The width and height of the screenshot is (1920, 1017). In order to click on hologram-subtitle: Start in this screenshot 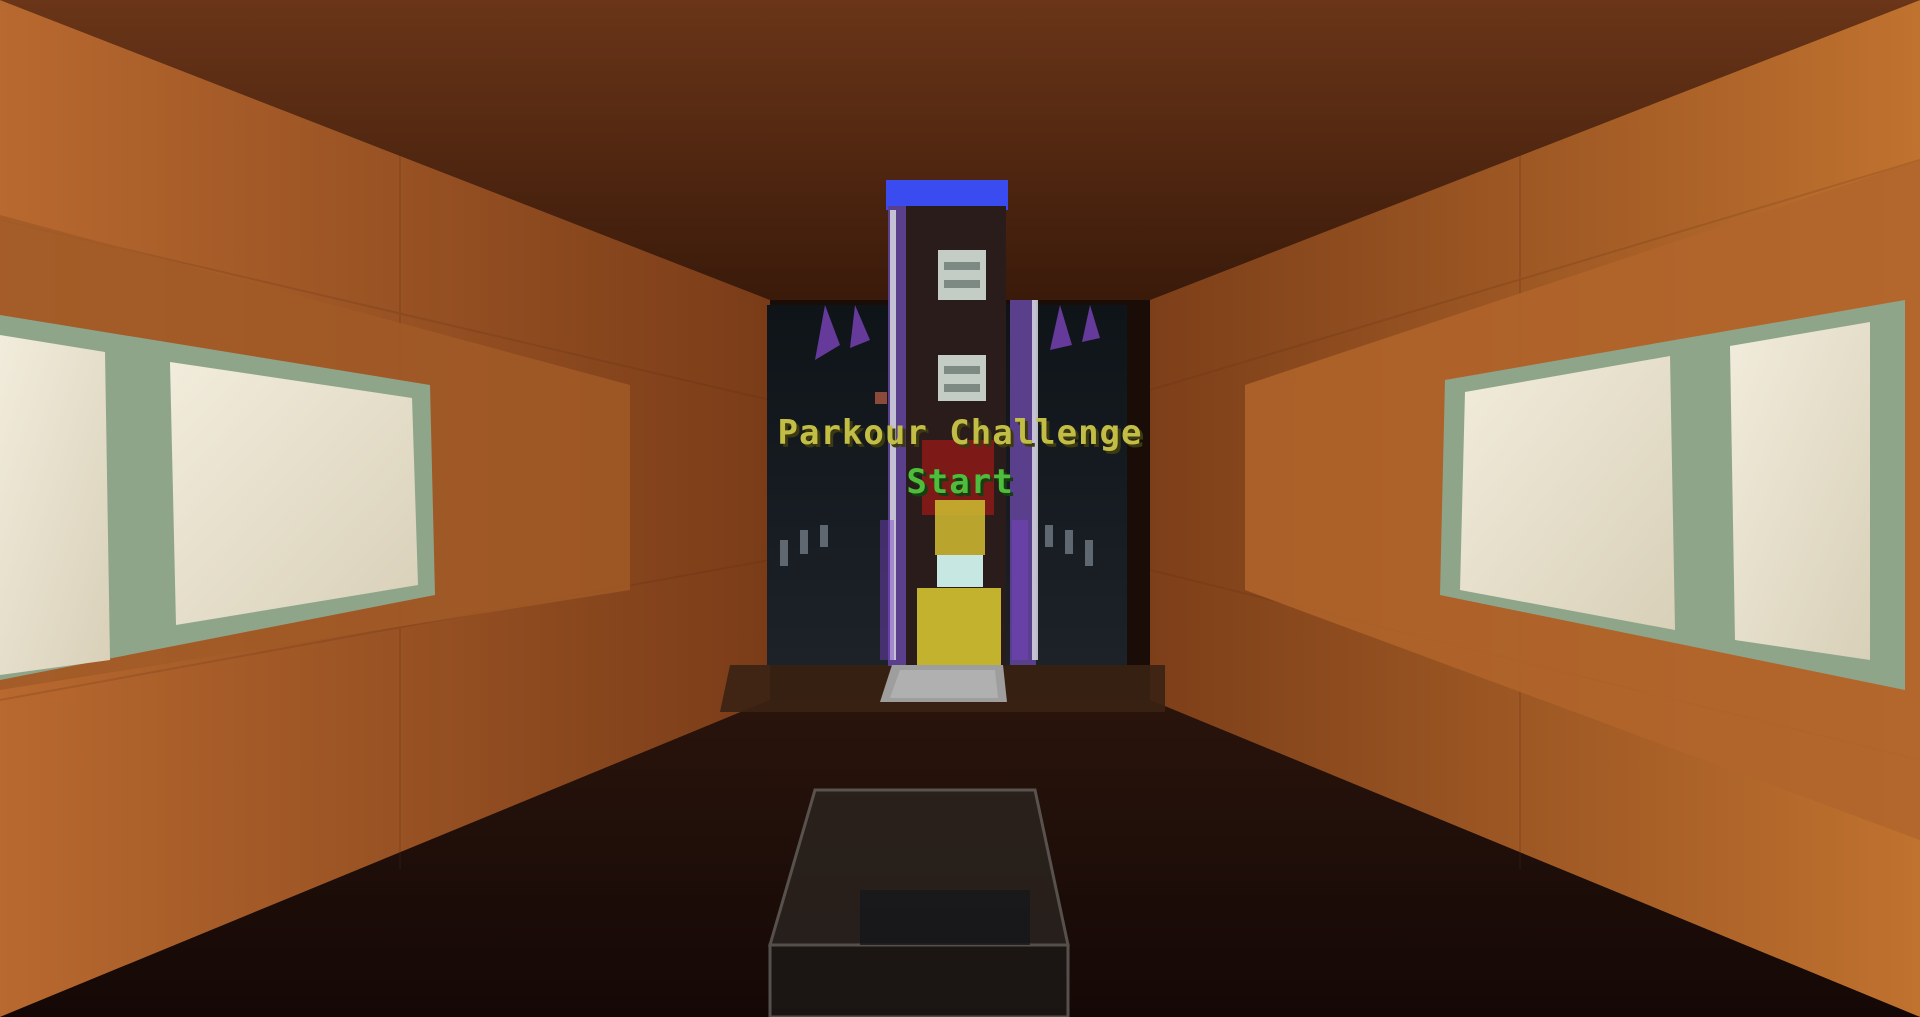, I will do `click(960, 482)`.